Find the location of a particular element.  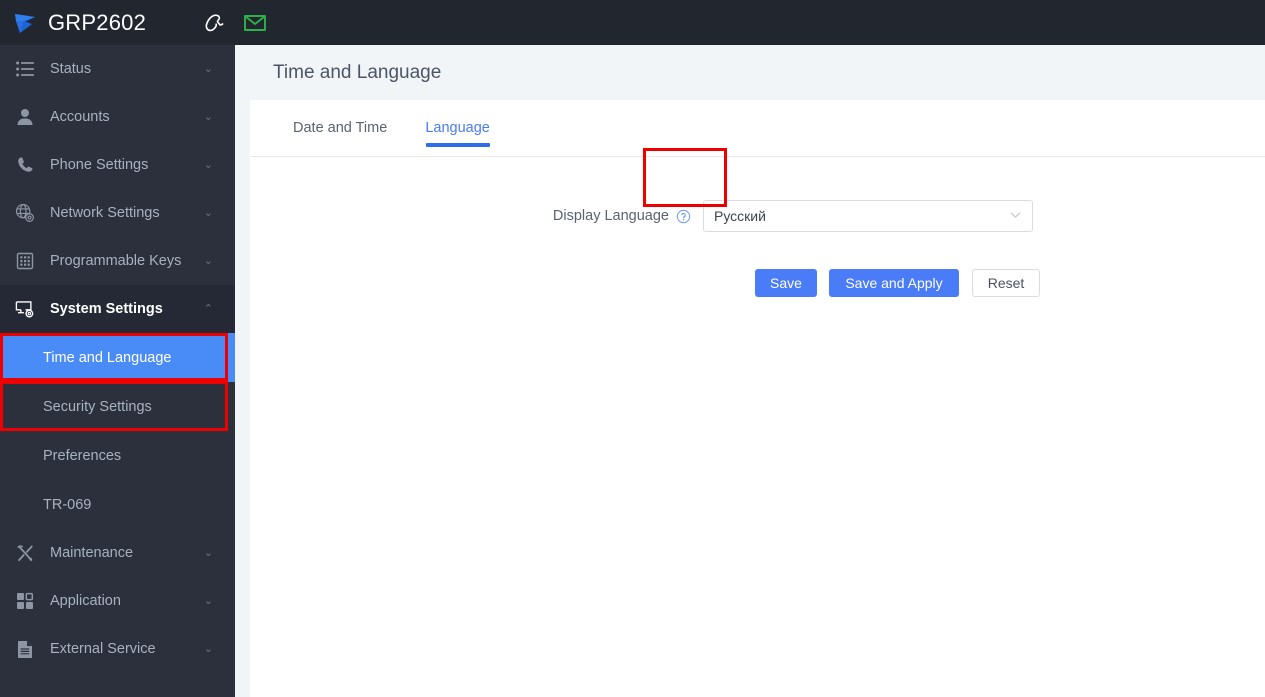

sidebar-item-programmable-keys: Programmable Keys ⌄ is located at coordinates (117, 261).